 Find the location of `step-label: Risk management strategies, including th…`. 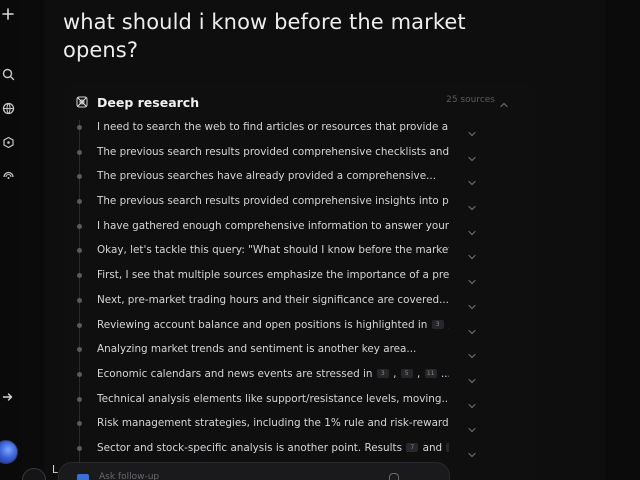

step-label: Risk management strategies, including th… is located at coordinates (273, 423).